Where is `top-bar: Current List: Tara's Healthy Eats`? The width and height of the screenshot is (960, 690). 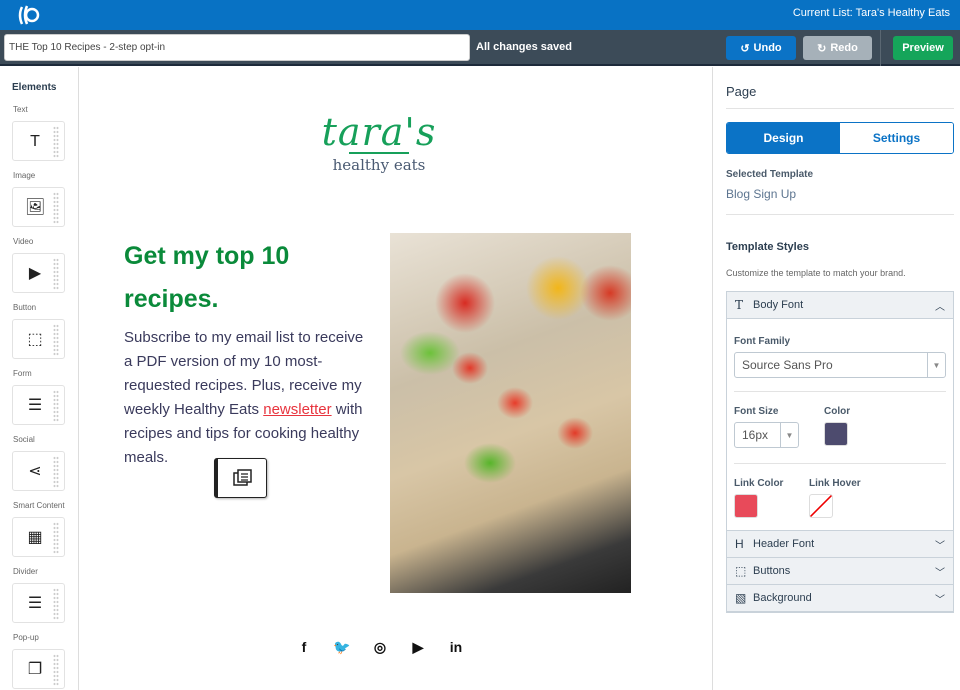
top-bar: Current List: Tara's Healthy Eats is located at coordinates (480, 15).